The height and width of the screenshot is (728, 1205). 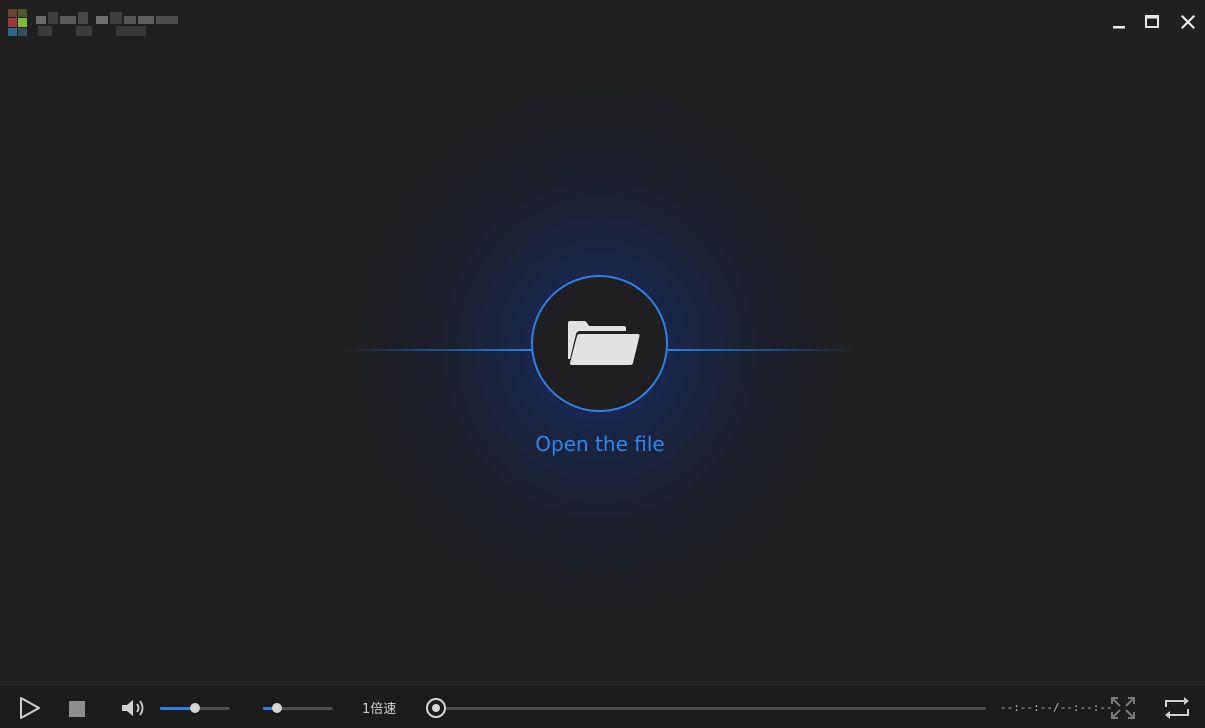 I want to click on open-file-label: Open the file, so click(x=600, y=444).